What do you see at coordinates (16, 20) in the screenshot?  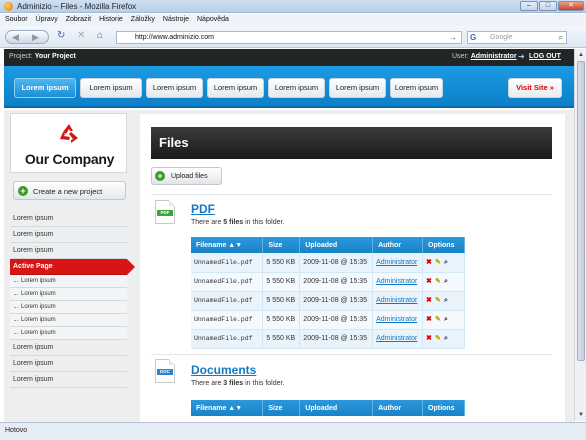 I see `menu-soubor: Soubor` at bounding box center [16, 20].